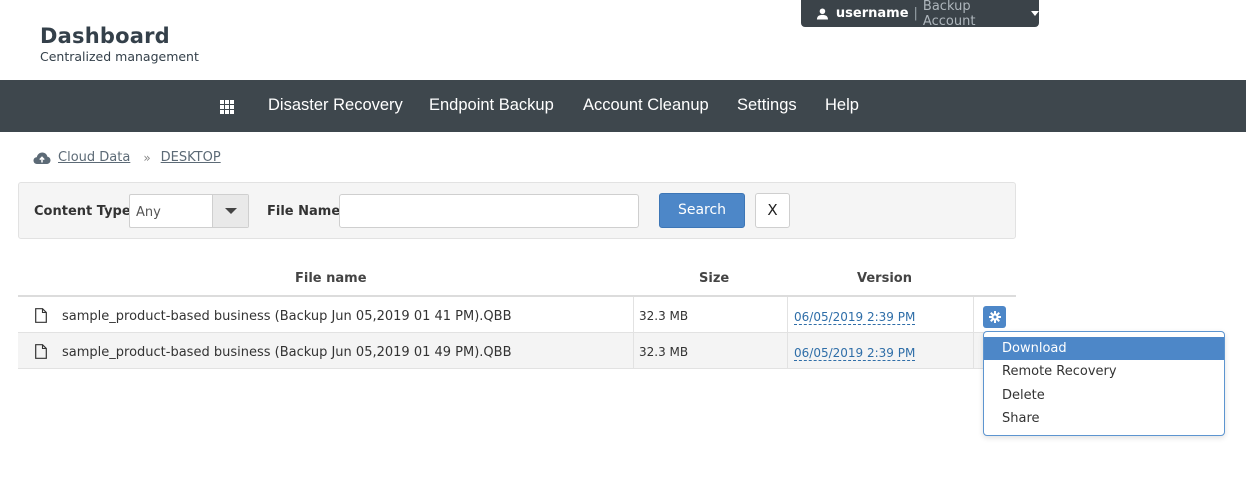  What do you see at coordinates (949, 14) in the screenshot?
I see `account-name: Backup Account` at bounding box center [949, 14].